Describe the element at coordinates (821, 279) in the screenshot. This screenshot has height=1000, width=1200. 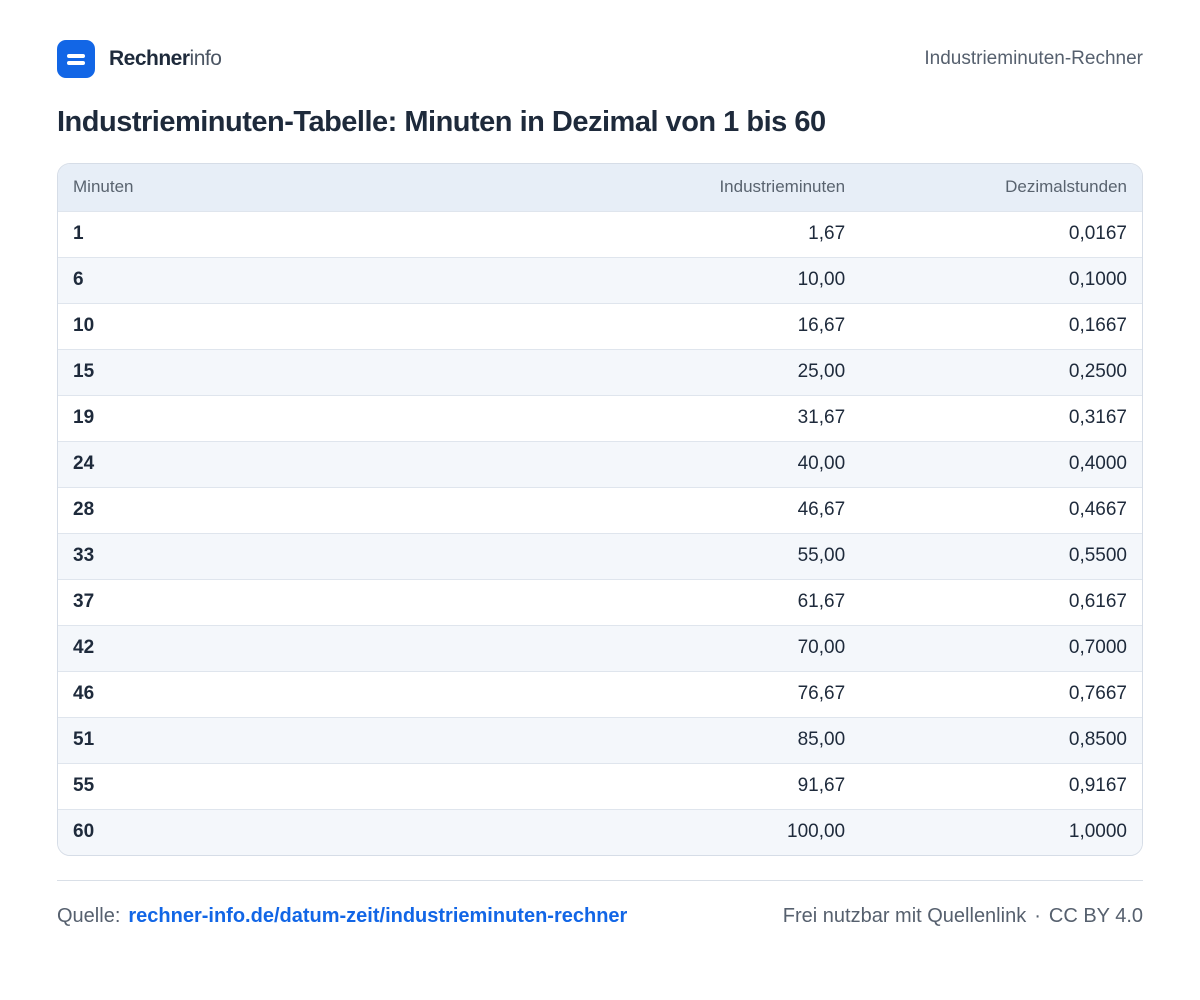
I see `cell-industrieminuten: 10,00` at that location.